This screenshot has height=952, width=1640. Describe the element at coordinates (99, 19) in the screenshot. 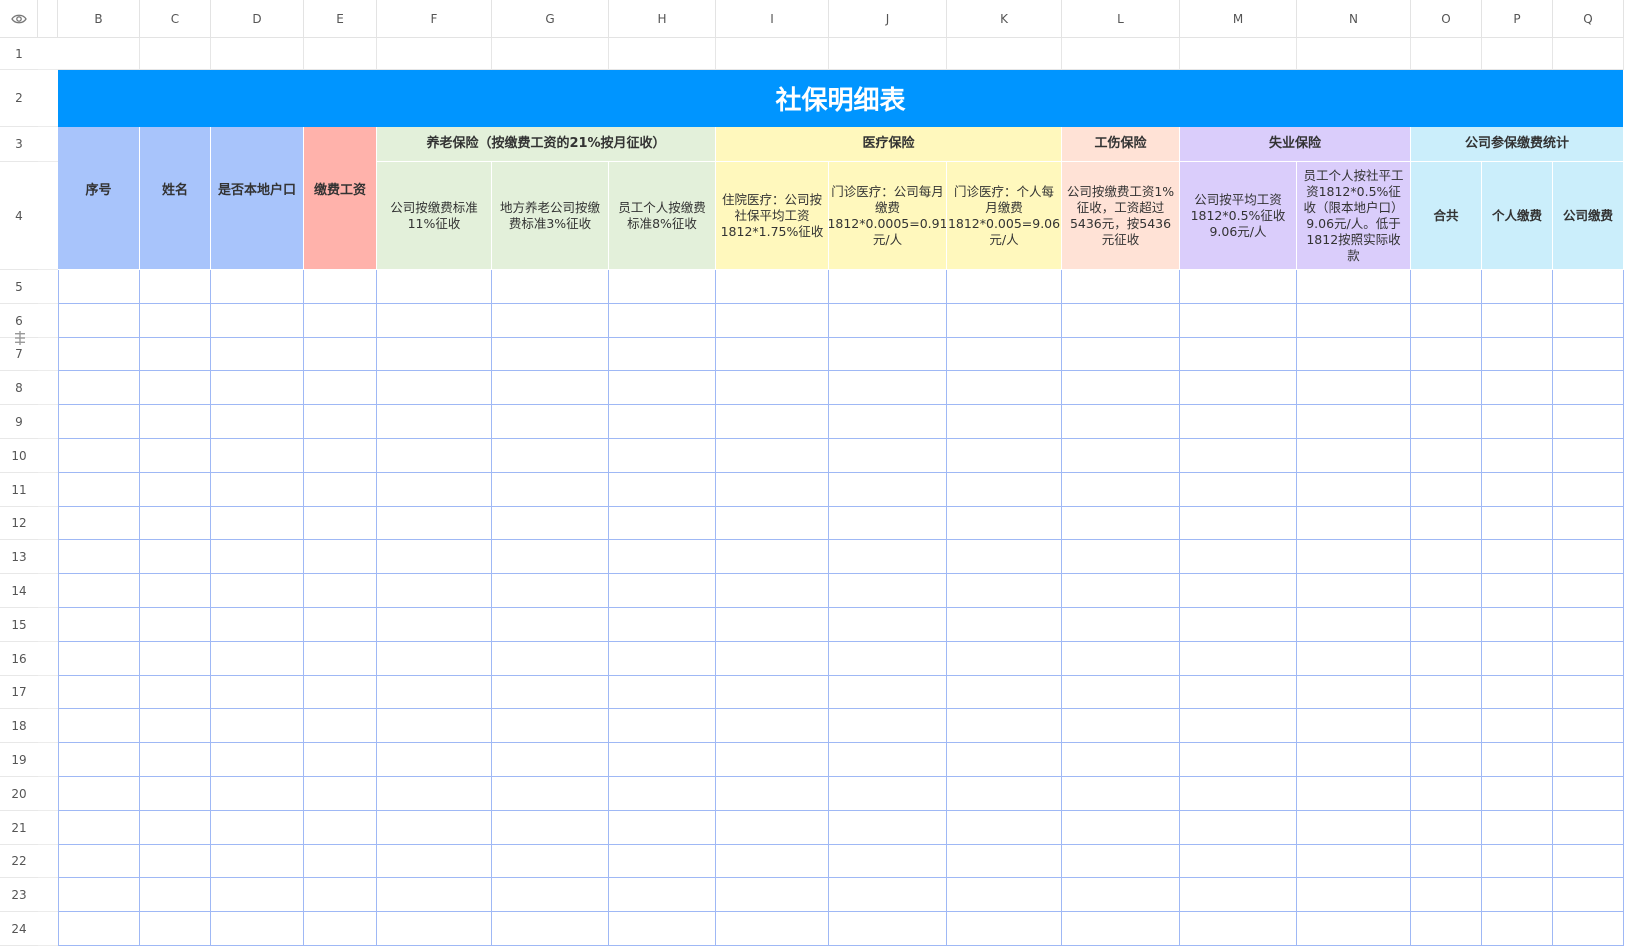

I see `column-header-b: B` at that location.